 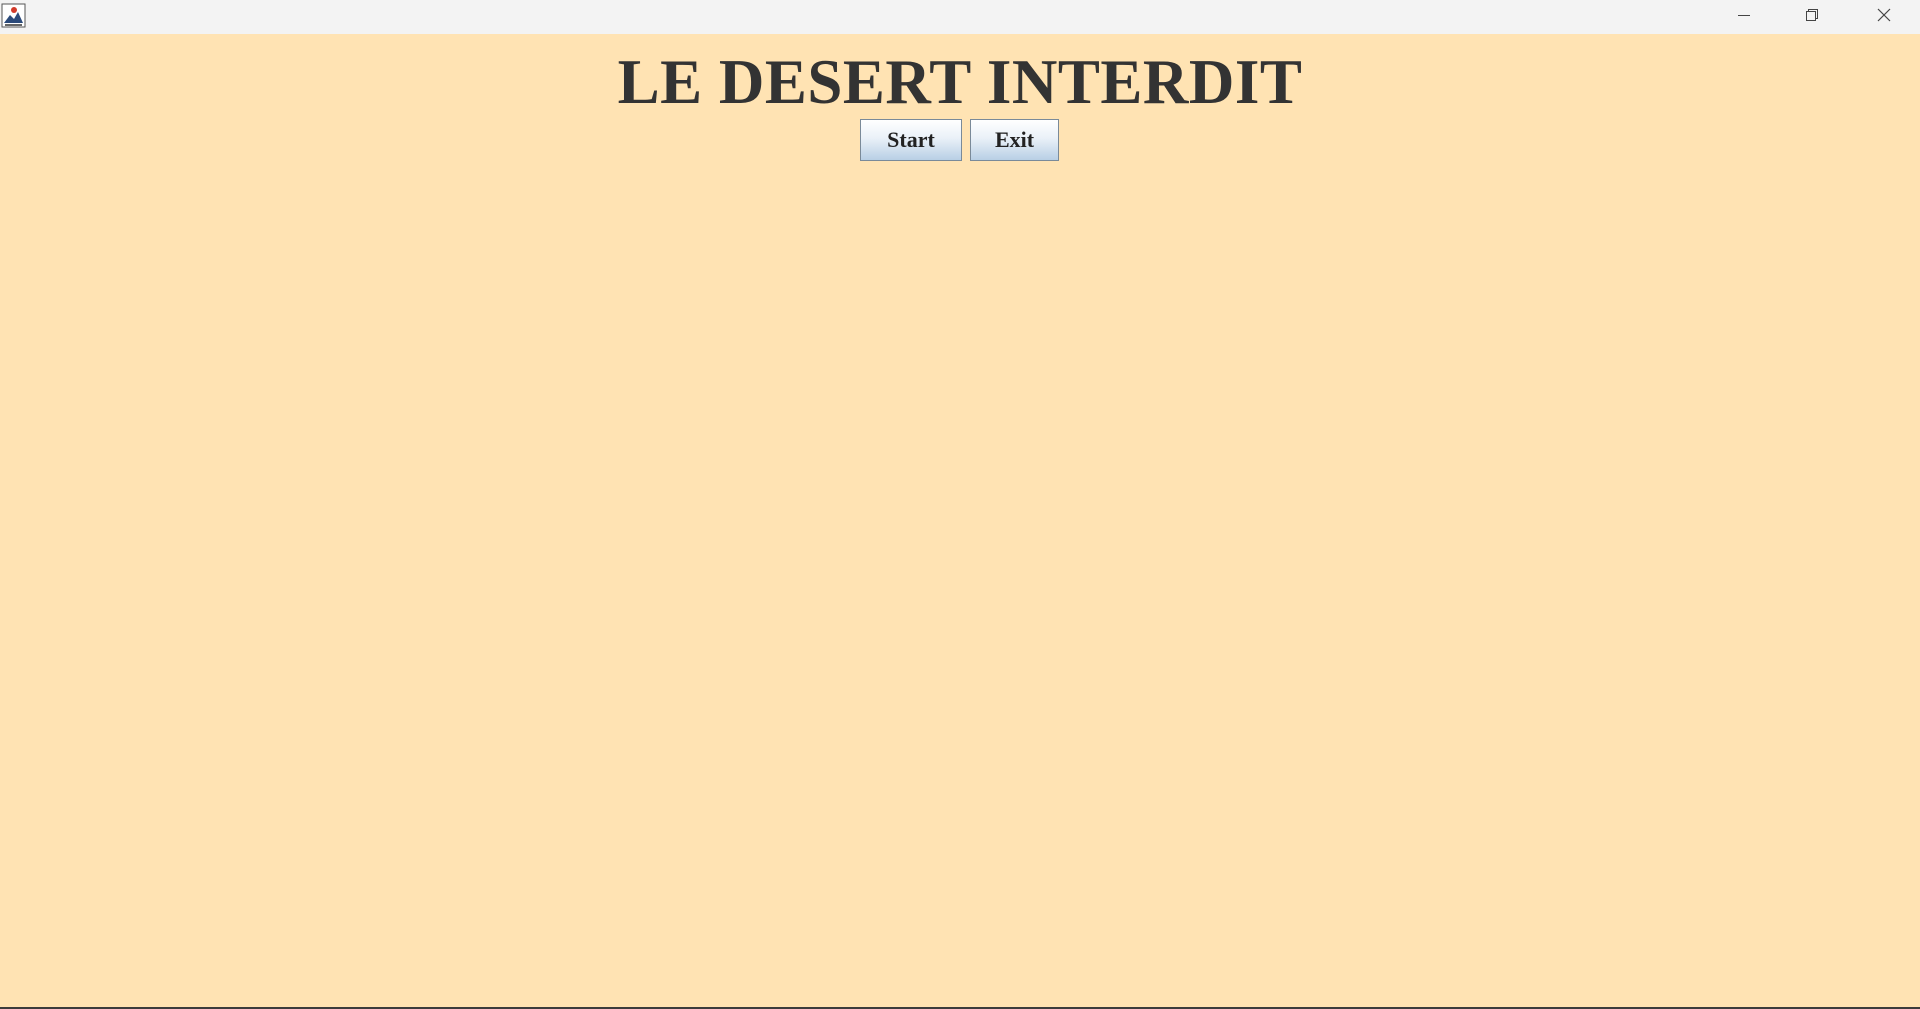 I want to click on close-icon, so click(x=1884, y=17).